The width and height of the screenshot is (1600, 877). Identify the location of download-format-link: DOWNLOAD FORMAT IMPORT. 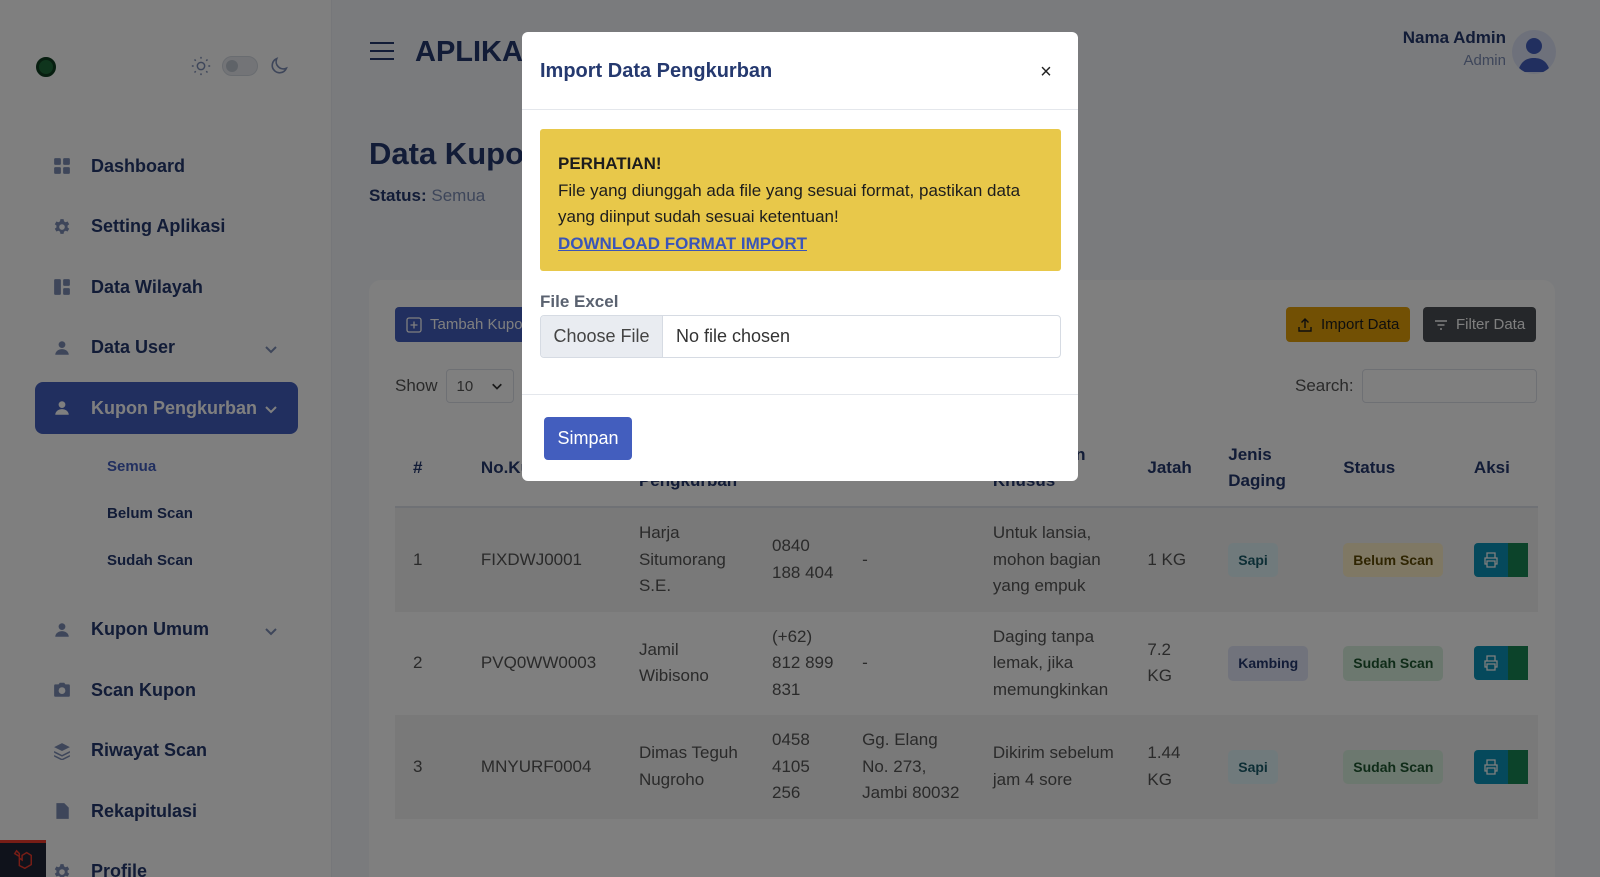
(682, 243).